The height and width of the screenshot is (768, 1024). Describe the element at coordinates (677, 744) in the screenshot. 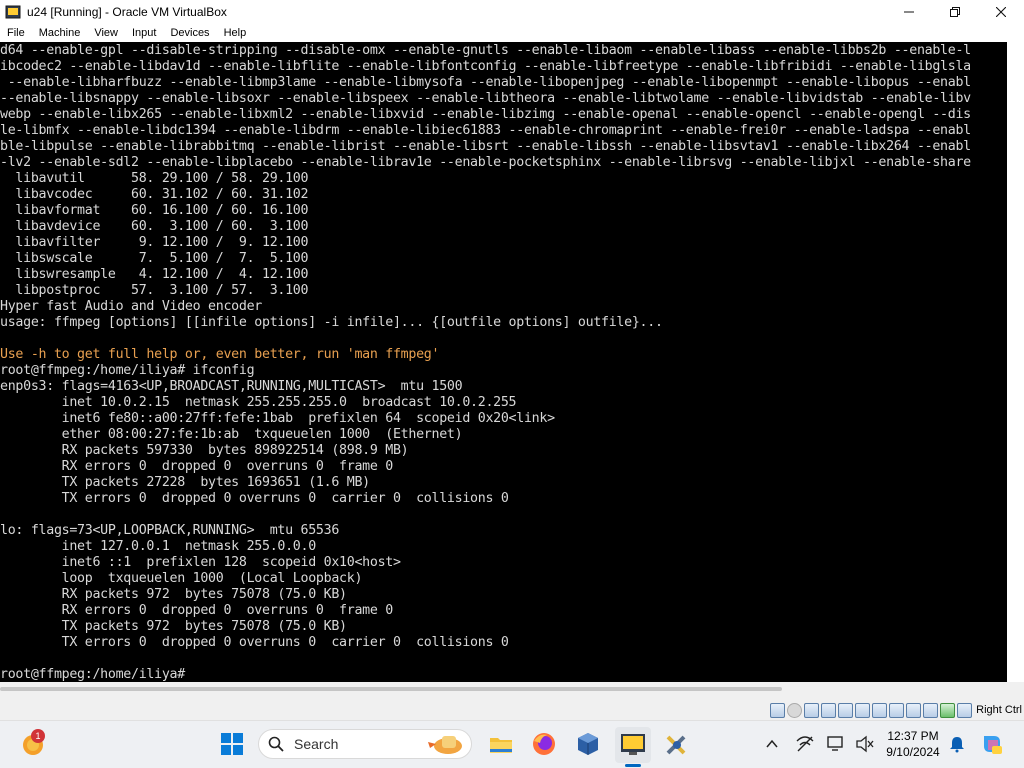

I see `tool-icon` at that location.